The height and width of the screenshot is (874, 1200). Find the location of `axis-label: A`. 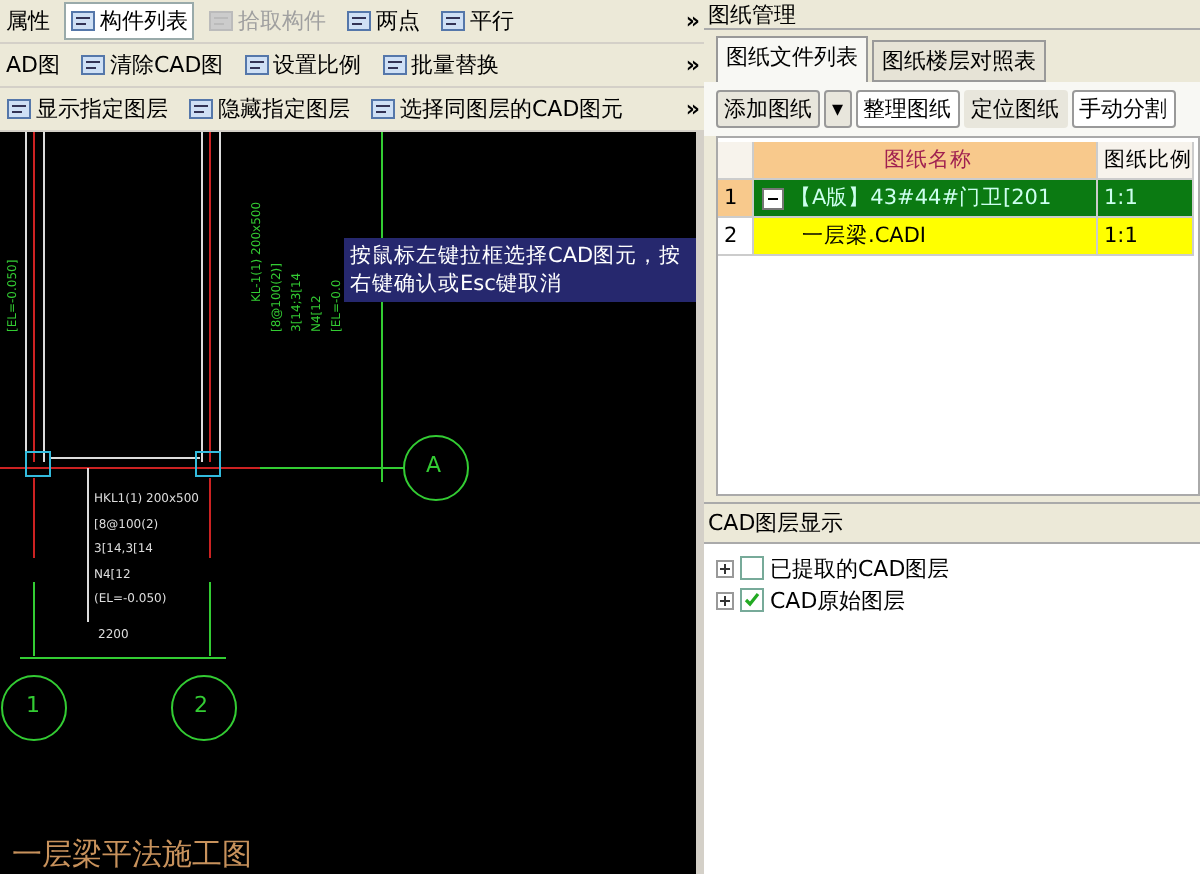

axis-label: A is located at coordinates (434, 465).